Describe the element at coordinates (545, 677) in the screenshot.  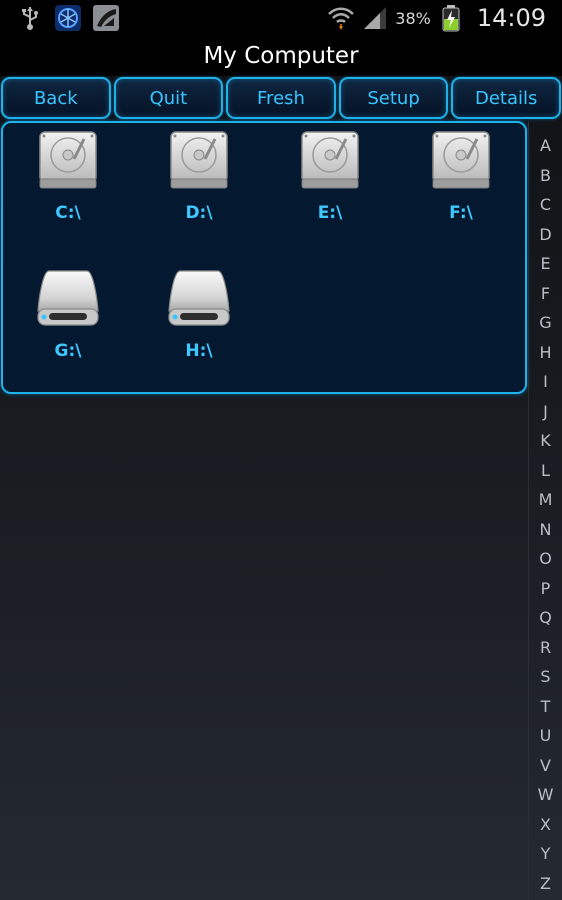
I see `index-letter-s: S` at that location.